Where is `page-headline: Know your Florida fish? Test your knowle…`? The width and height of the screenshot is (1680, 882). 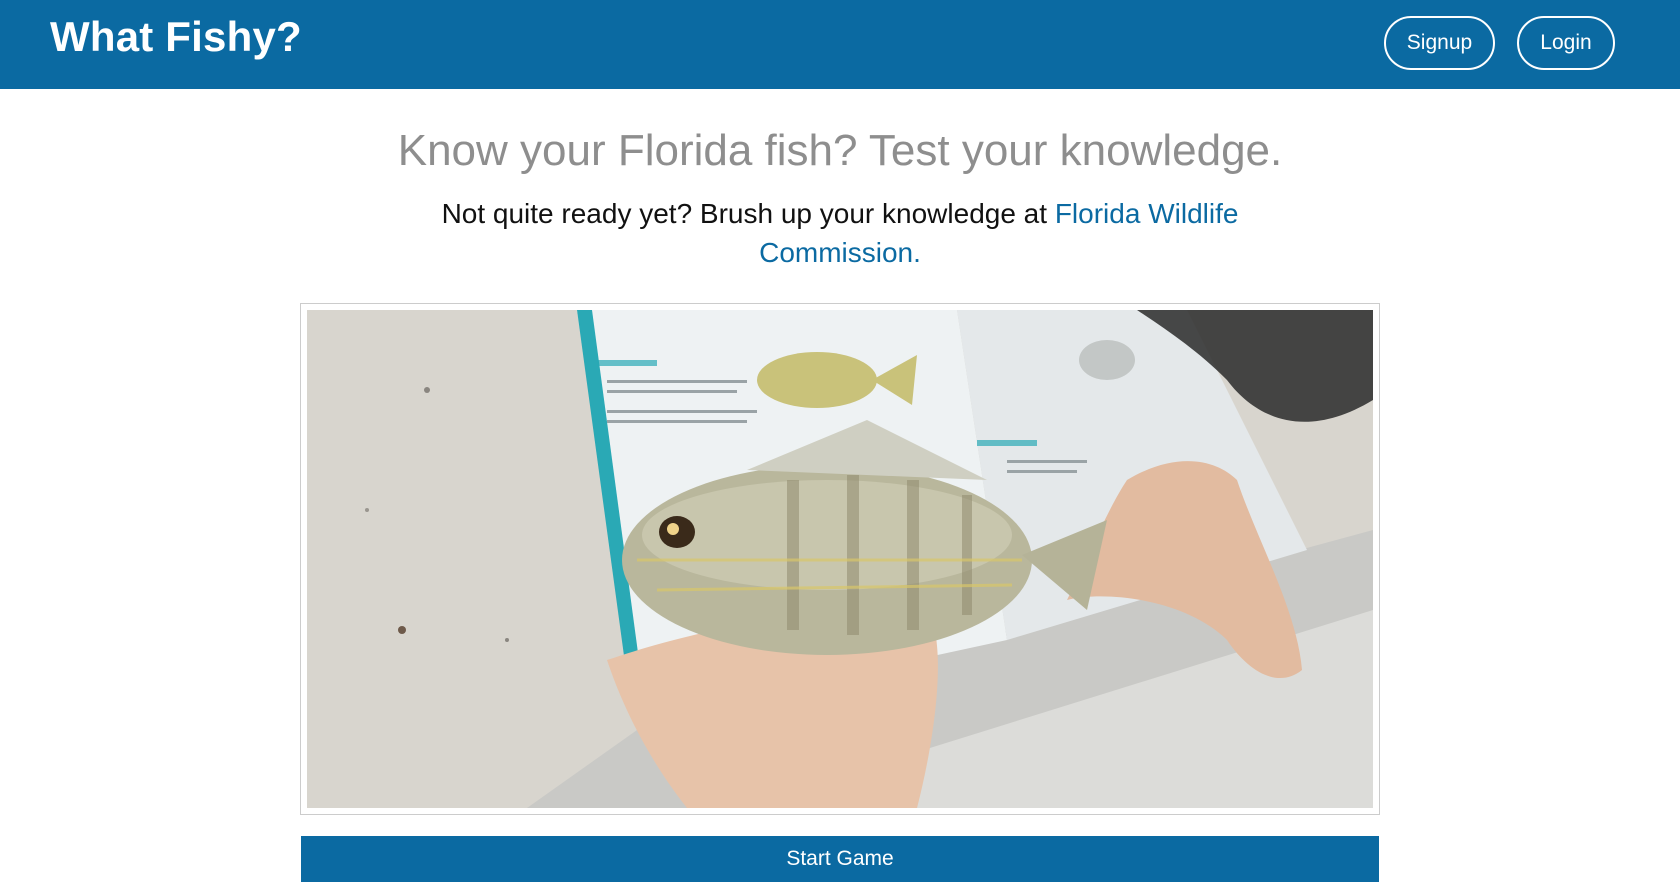
page-headline: Know your Florida fish? Test your knowle… is located at coordinates (840, 150).